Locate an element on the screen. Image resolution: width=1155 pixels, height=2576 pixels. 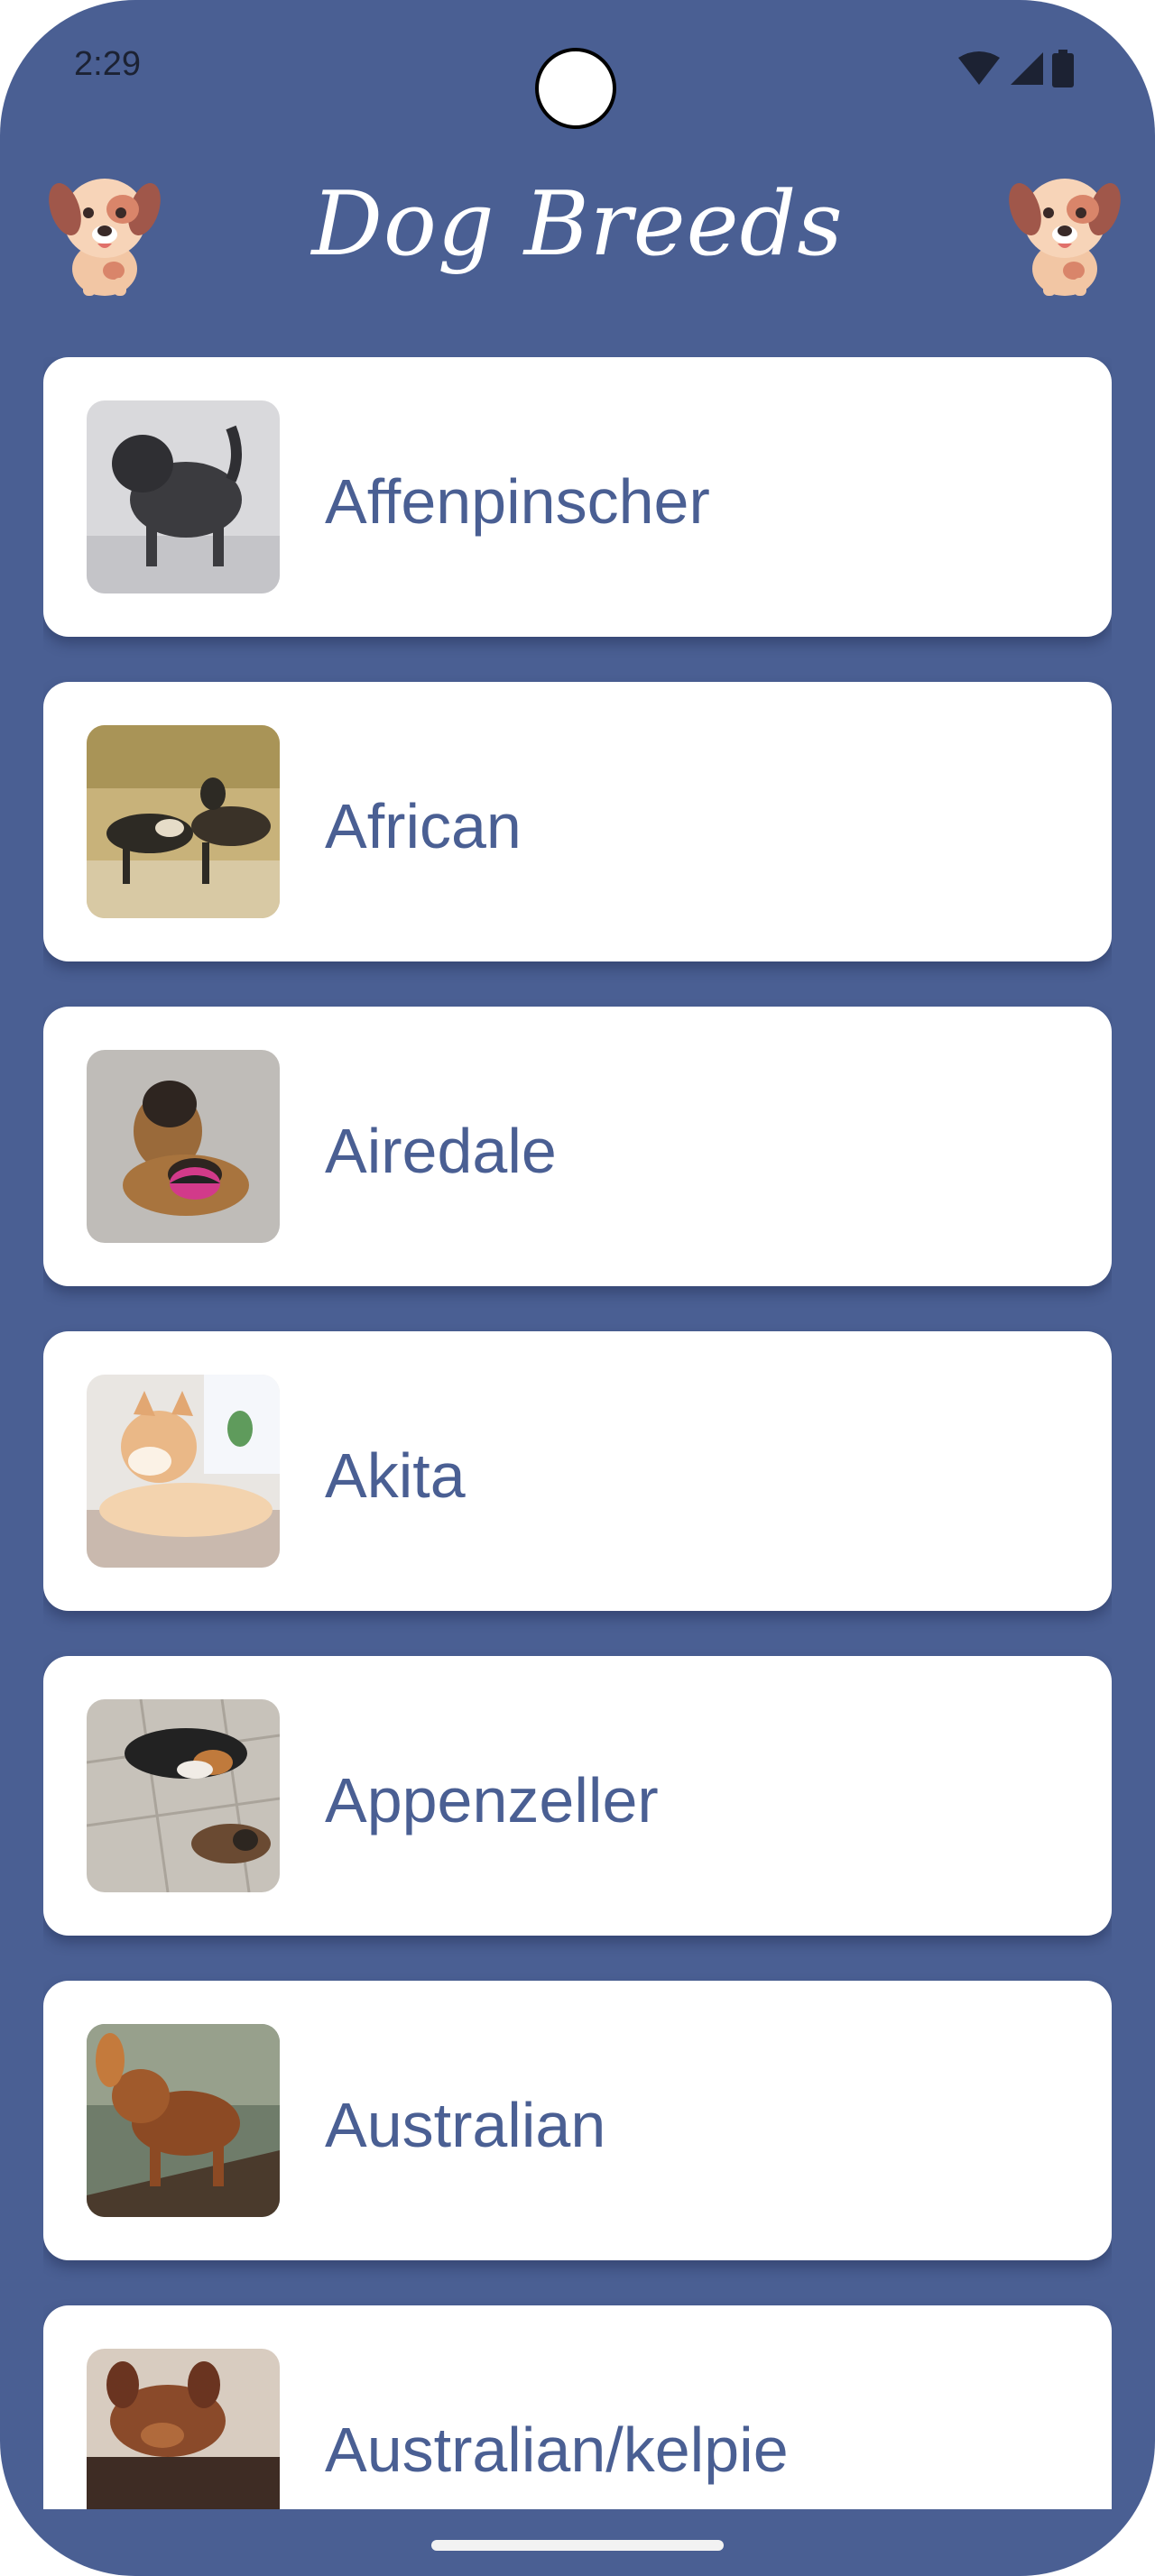
app-header: Dog Breeds is located at coordinates (577, 230).